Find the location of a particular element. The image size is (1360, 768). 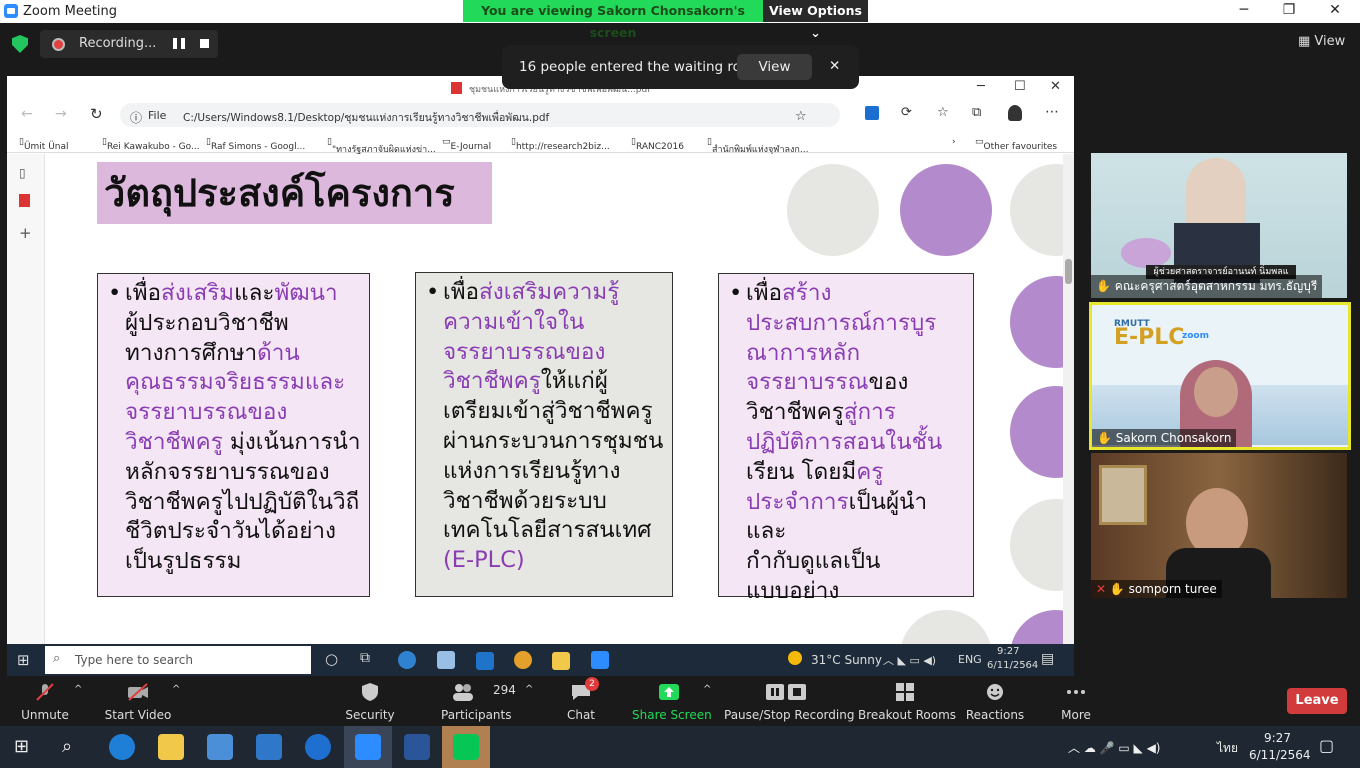

leave-button: Leave is located at coordinates (1317, 701).